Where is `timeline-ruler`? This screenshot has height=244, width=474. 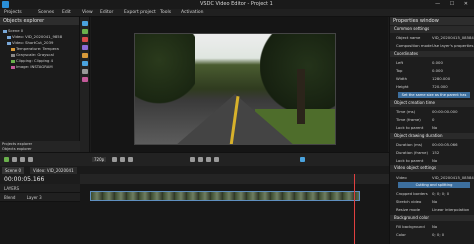
timeline-ruler is located at coordinates (234, 179).